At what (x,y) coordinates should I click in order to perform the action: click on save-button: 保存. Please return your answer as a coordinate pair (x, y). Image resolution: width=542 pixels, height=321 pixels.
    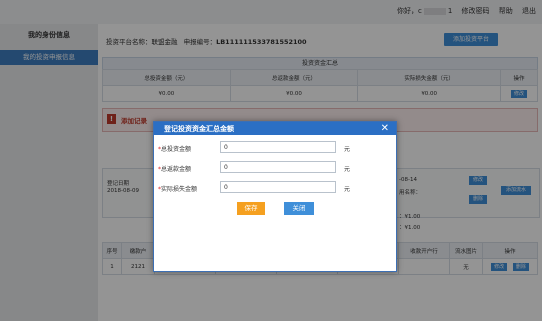
    Looking at the image, I should click on (251, 208).